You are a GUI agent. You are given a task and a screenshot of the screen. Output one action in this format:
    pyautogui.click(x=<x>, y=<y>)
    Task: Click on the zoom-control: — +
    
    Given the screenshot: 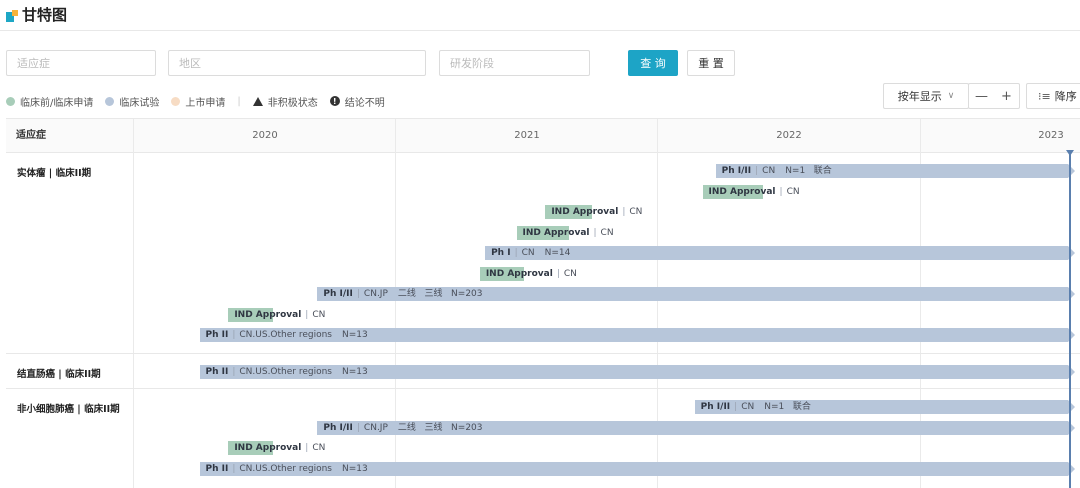 What is the action you would take?
    pyautogui.click(x=994, y=96)
    